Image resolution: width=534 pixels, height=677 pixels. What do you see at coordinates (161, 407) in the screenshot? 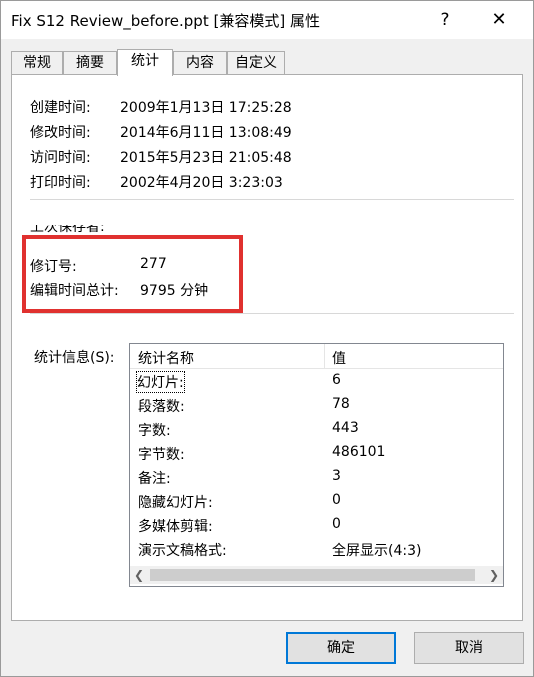
I see `stat-name: 段落数:` at bounding box center [161, 407].